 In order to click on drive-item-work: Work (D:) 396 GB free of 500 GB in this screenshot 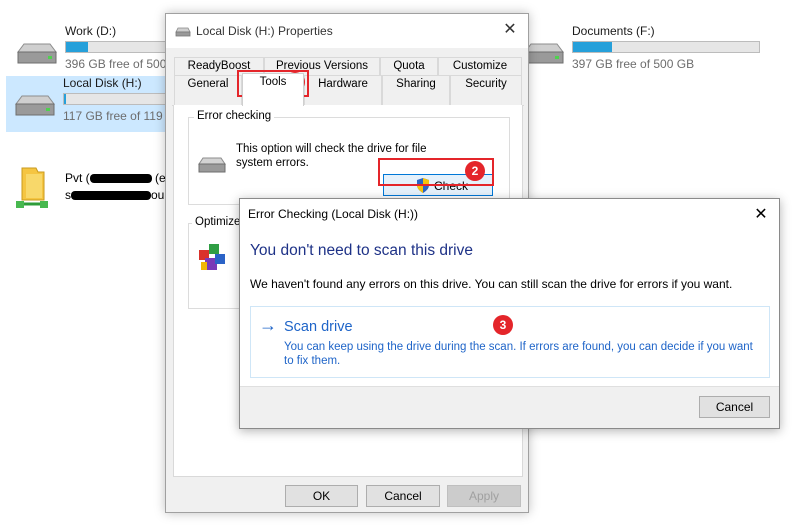, I will do `click(97, 50)`.